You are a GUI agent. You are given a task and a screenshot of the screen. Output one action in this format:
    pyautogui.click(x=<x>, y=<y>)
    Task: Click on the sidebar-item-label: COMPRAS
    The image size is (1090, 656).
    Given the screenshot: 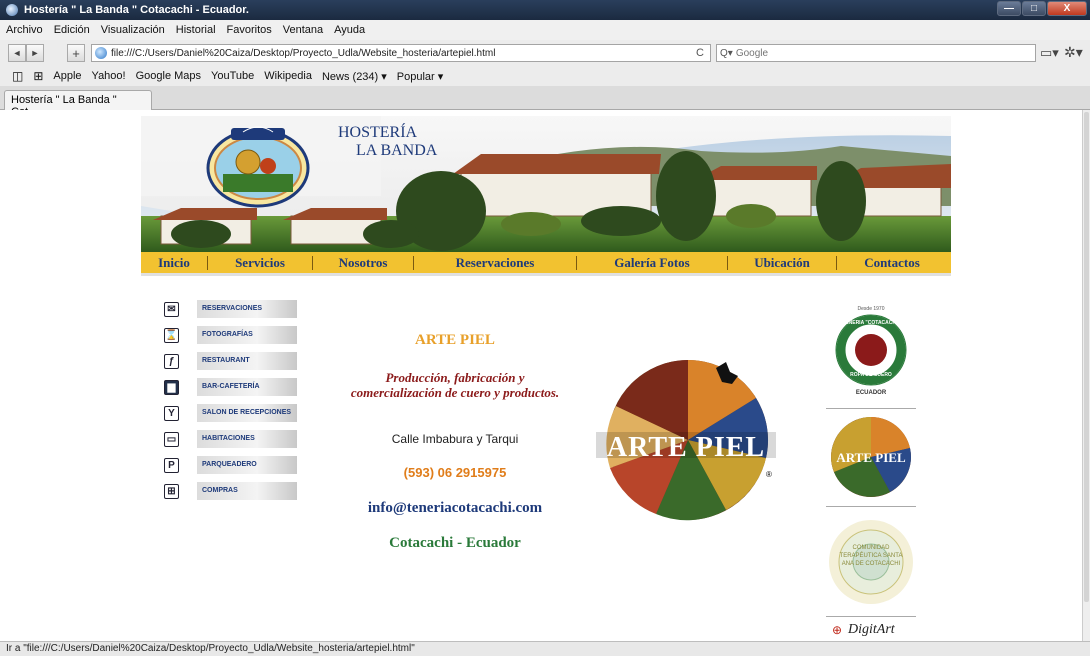 What is the action you would take?
    pyautogui.click(x=247, y=491)
    